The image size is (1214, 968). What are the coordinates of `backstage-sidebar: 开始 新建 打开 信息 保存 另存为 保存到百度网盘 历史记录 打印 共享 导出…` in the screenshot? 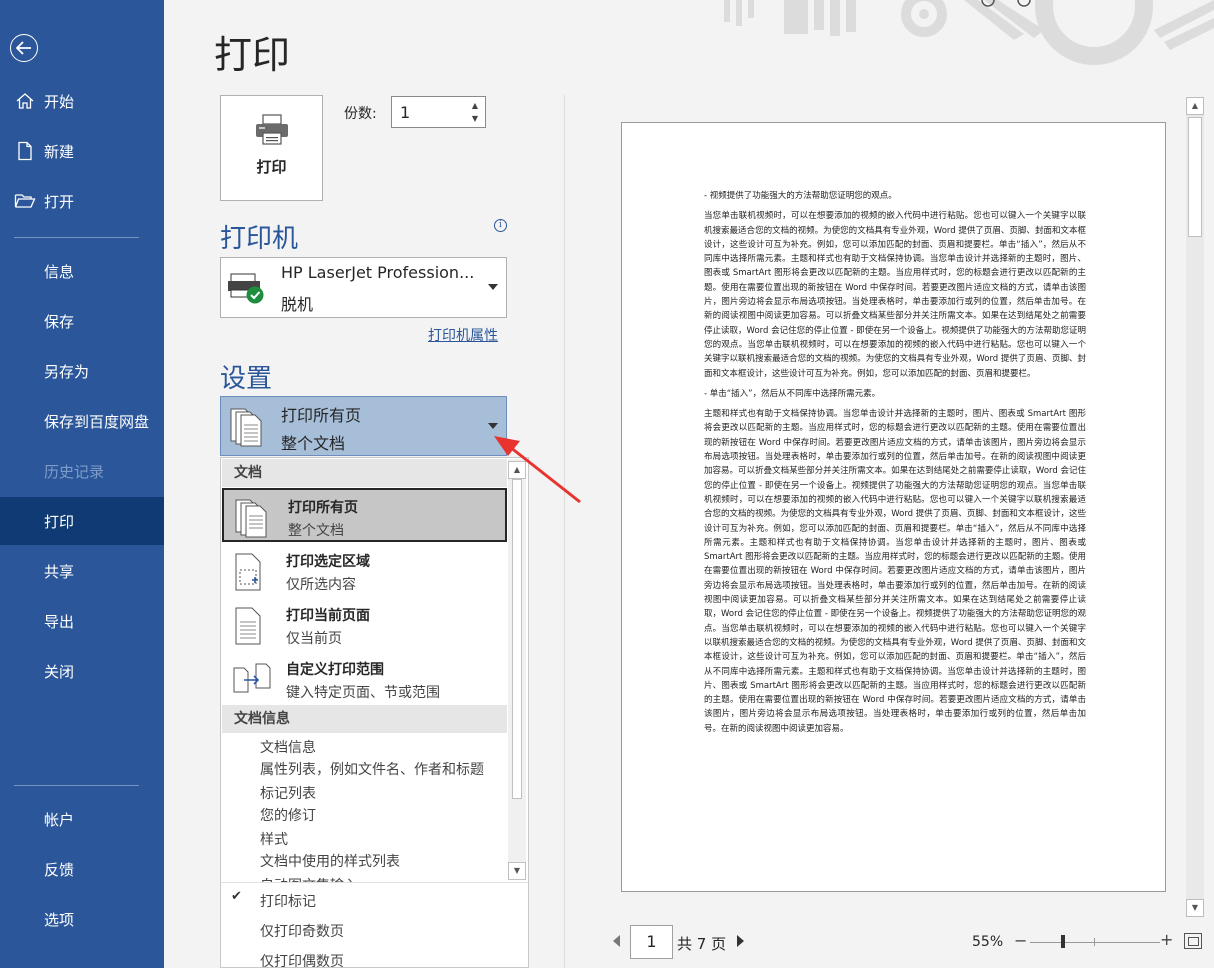 It's located at (82, 484).